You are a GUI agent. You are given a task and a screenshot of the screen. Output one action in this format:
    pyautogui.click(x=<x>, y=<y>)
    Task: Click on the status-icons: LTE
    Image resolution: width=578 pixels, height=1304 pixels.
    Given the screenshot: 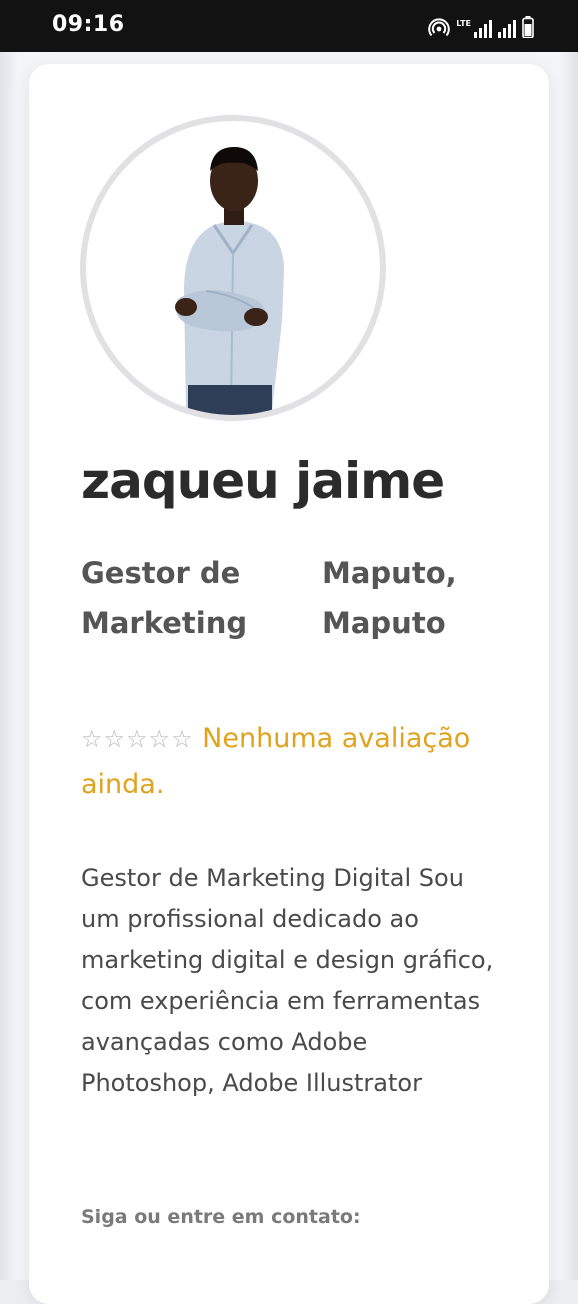 What is the action you would take?
    pyautogui.click(x=481, y=26)
    